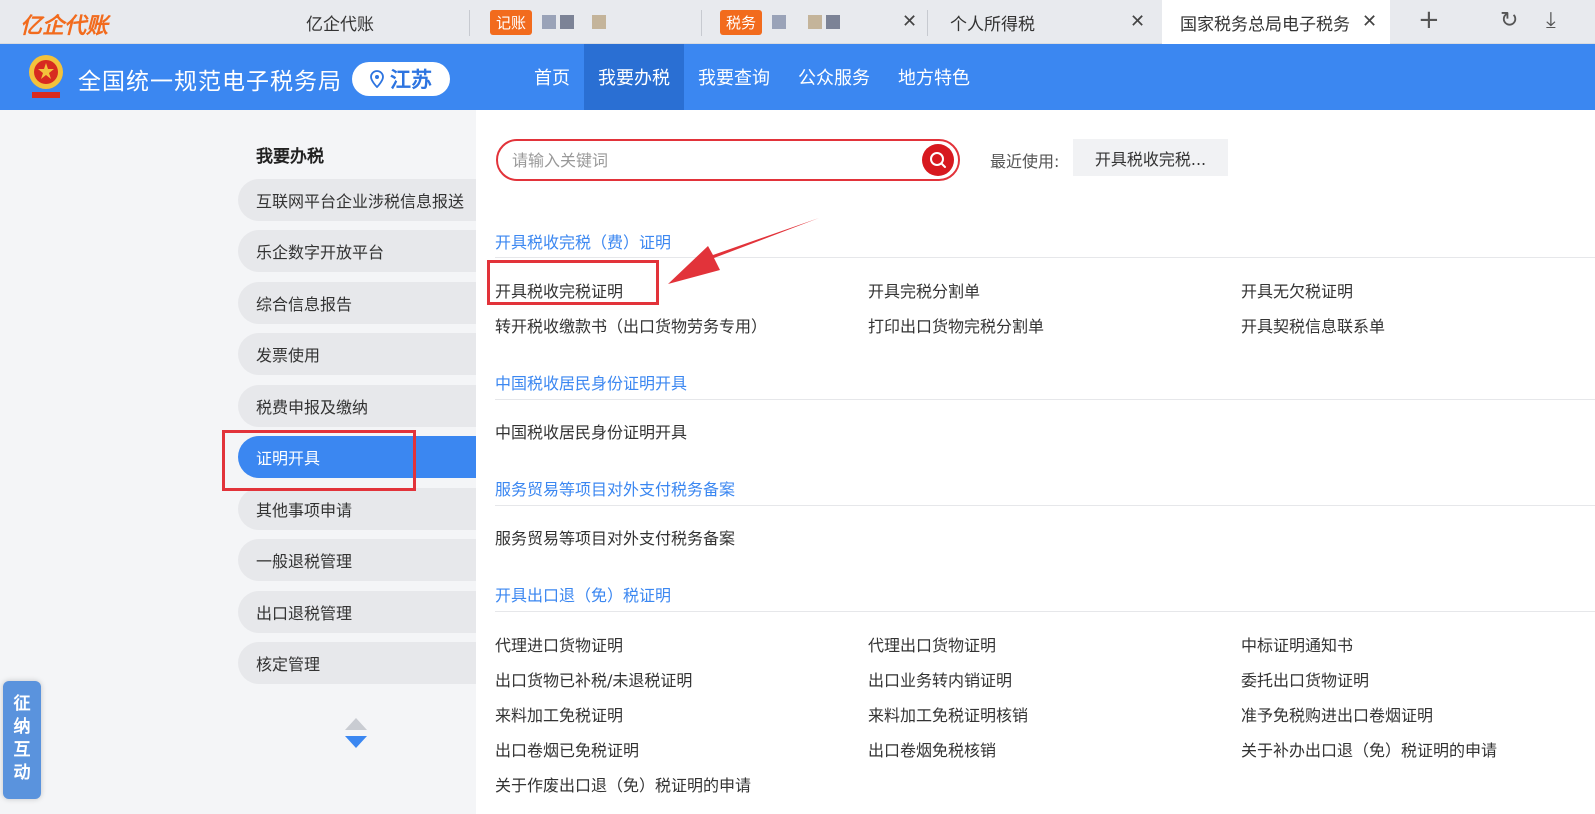 The height and width of the screenshot is (814, 1595). What do you see at coordinates (707, 160) in the screenshot?
I see `search-input` at bounding box center [707, 160].